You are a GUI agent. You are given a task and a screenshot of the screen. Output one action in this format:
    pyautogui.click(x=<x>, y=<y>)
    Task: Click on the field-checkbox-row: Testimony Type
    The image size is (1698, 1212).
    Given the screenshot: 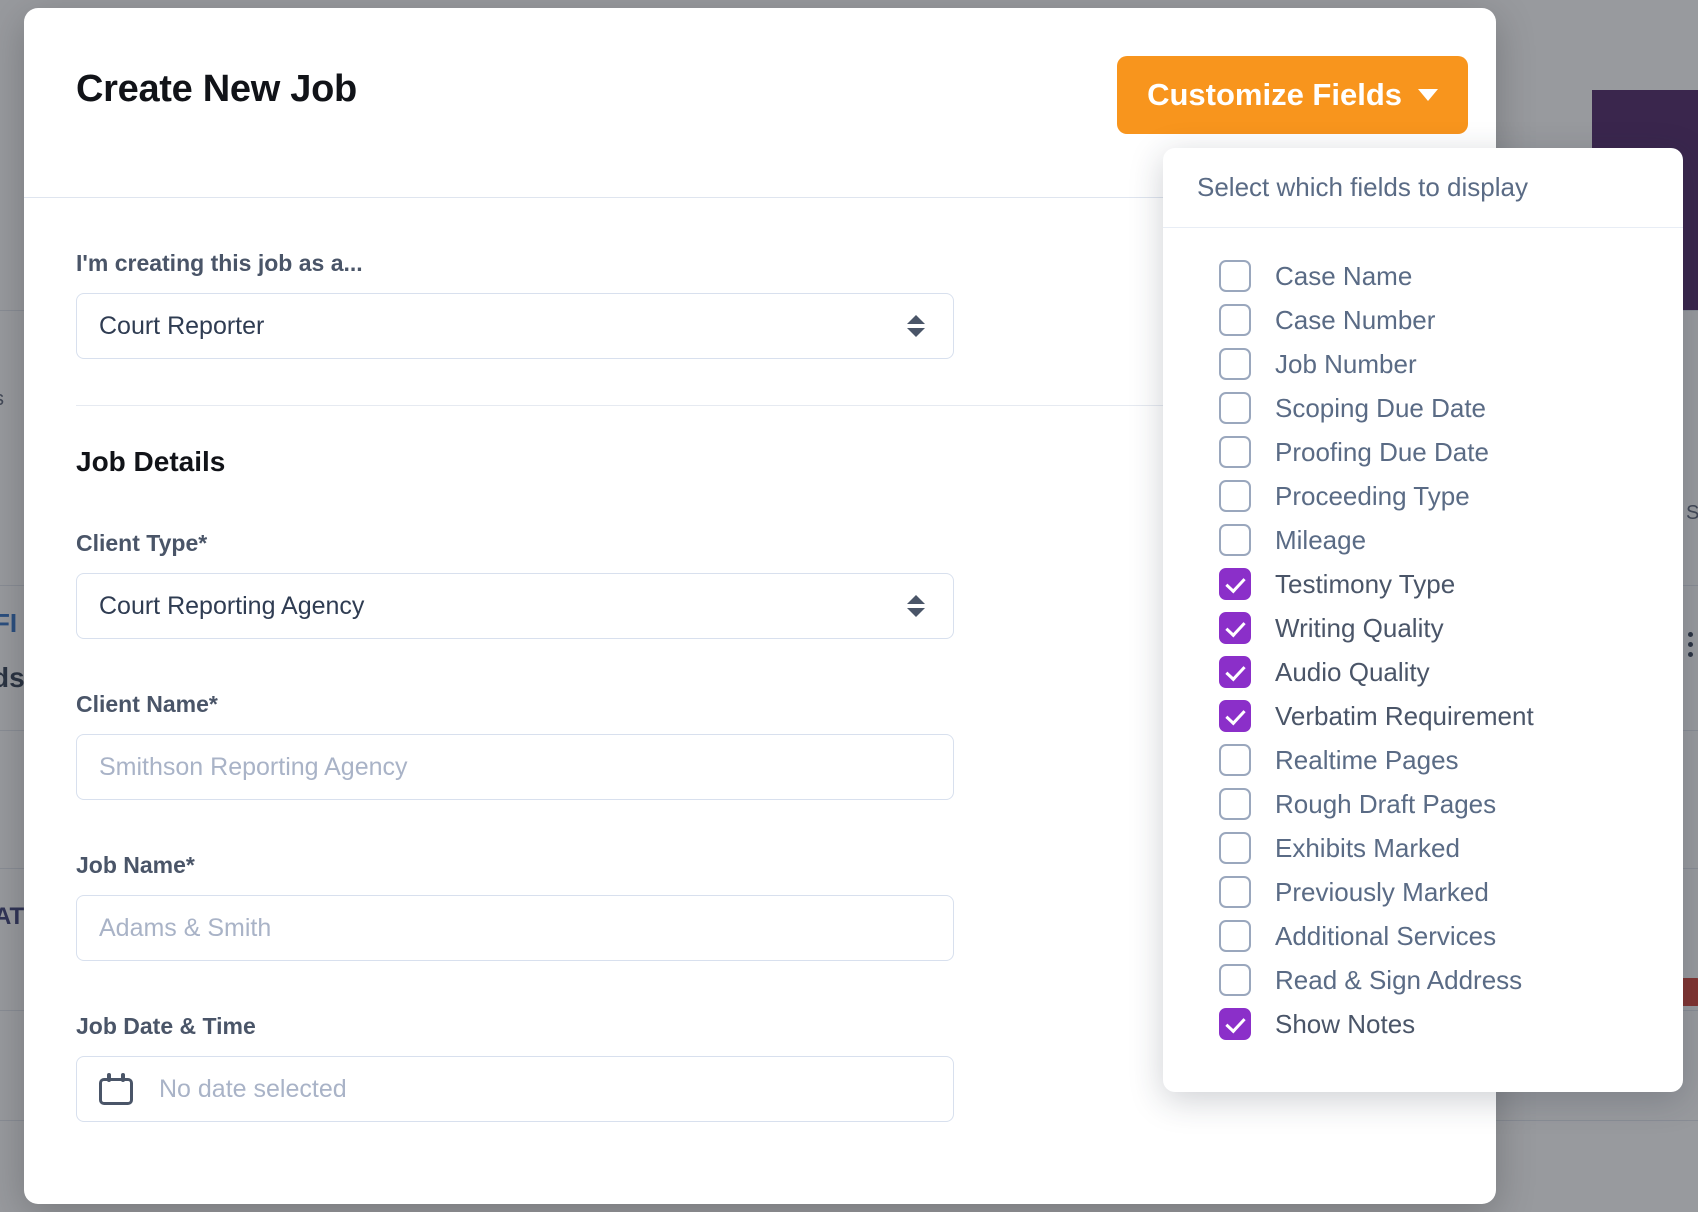 What is the action you would take?
    pyautogui.click(x=1423, y=584)
    